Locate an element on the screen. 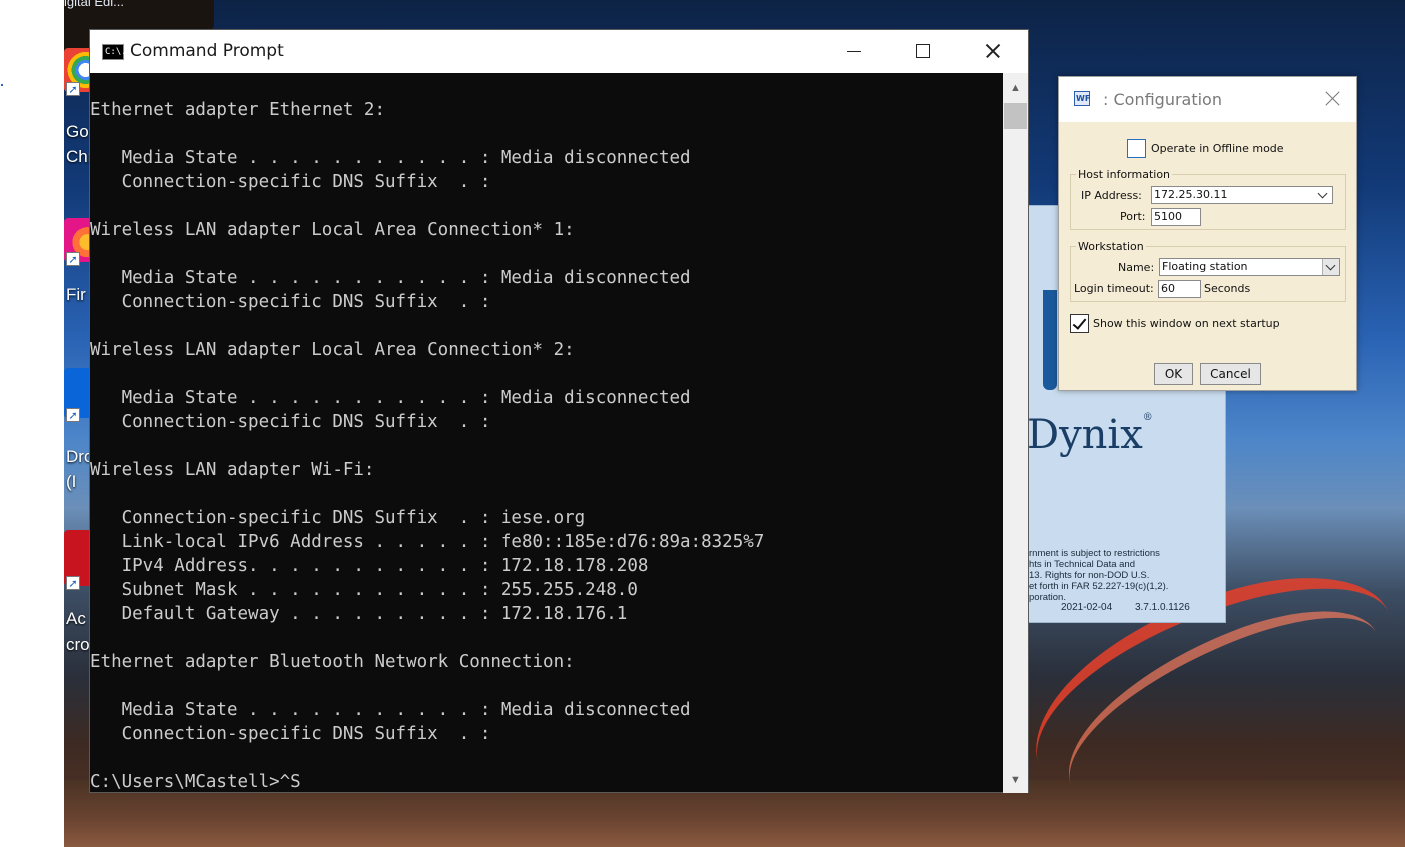 The image size is (1405, 847). splash-date: 2021-02-04 is located at coordinates (1087, 607).